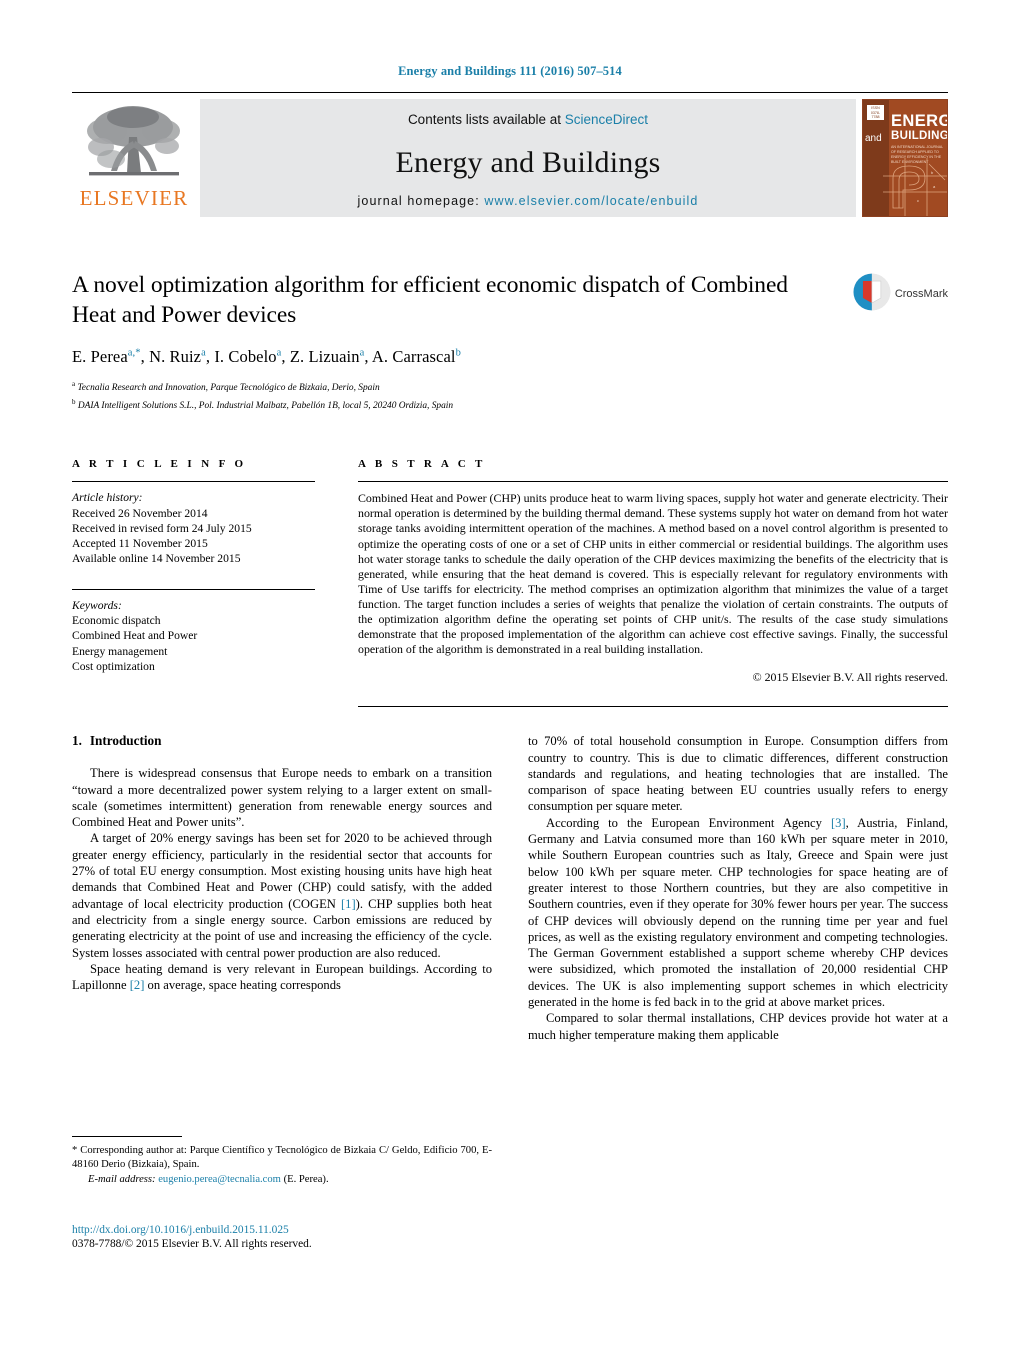 The width and height of the screenshot is (1020, 1351). What do you see at coordinates (77, 741) in the screenshot?
I see `section-number: 1.` at bounding box center [77, 741].